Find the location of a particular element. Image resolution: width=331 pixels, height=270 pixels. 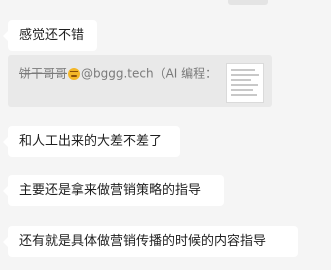

quoted-message-text: 饼干哥哥 @bggg.tech（AI 编程： is located at coordinates (118, 73).